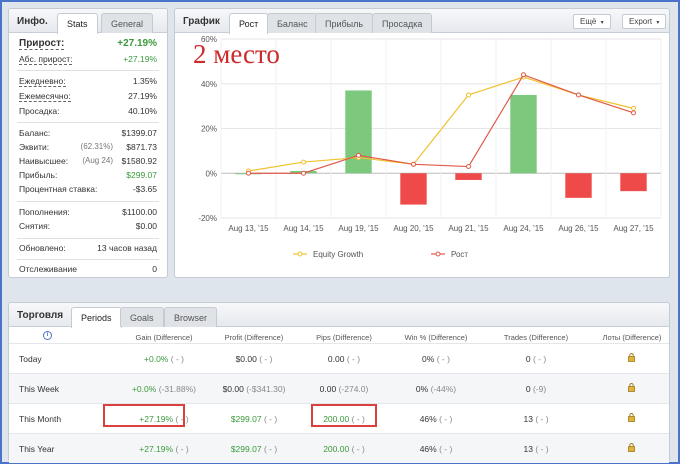 This screenshot has height=464, width=680. What do you see at coordinates (459, 254) in the screenshot?
I see `legend-label: Рост` at bounding box center [459, 254].